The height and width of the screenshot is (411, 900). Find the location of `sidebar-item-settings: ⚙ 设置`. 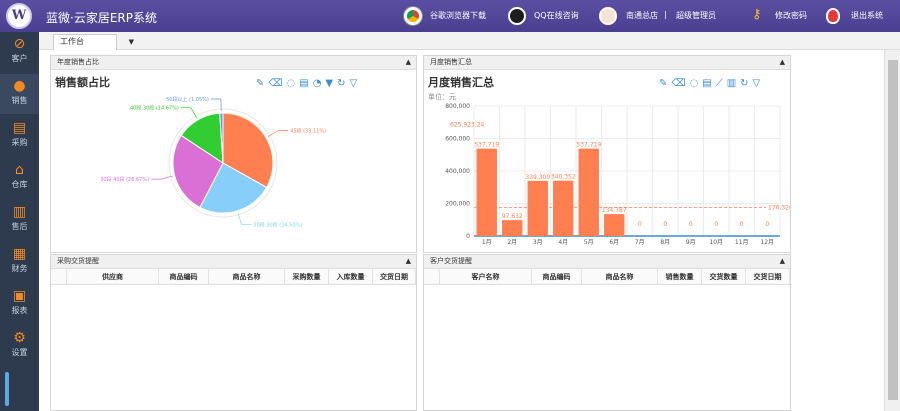

sidebar-item-settings: ⚙ 设置 is located at coordinates (19, 346).